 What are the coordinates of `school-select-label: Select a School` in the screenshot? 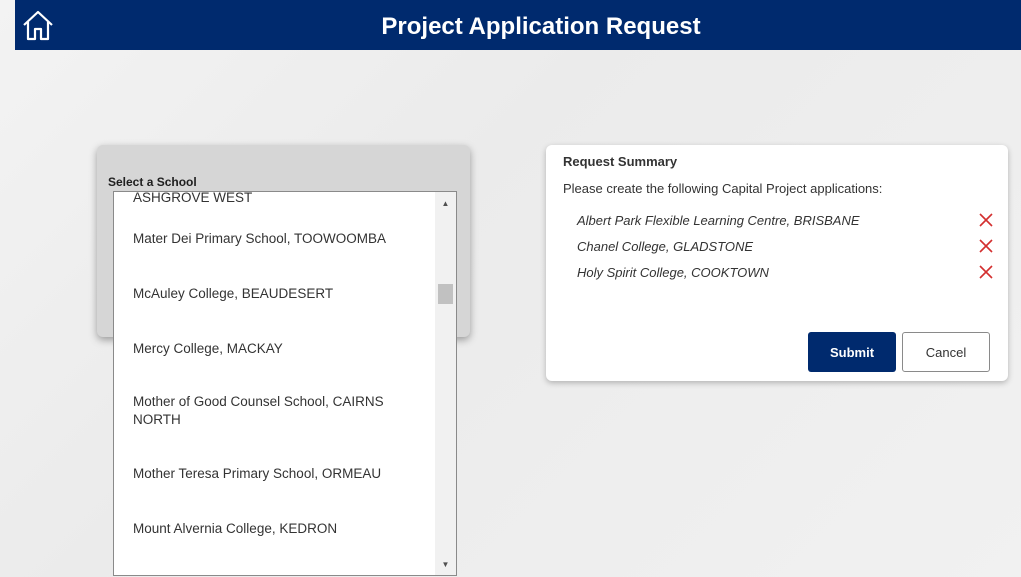 It's located at (152, 182).